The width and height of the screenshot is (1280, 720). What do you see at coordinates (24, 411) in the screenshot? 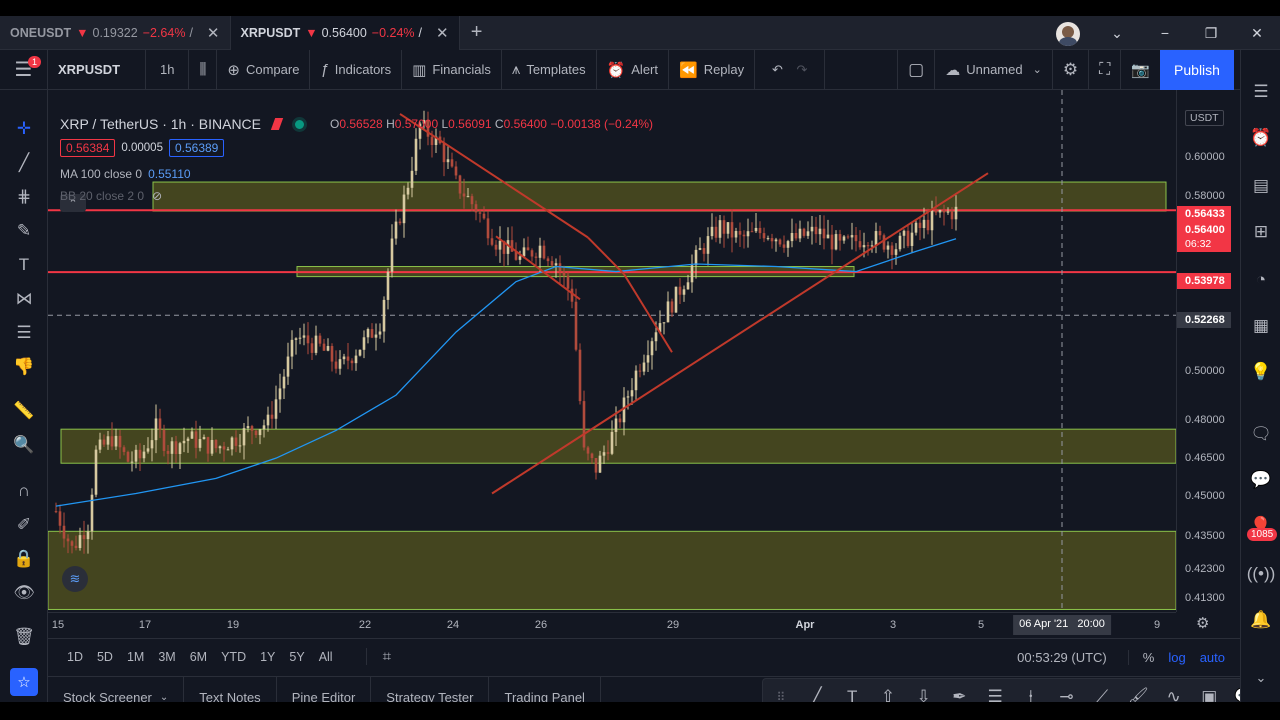
I see `ruler-icon: 📏` at bounding box center [24, 411].